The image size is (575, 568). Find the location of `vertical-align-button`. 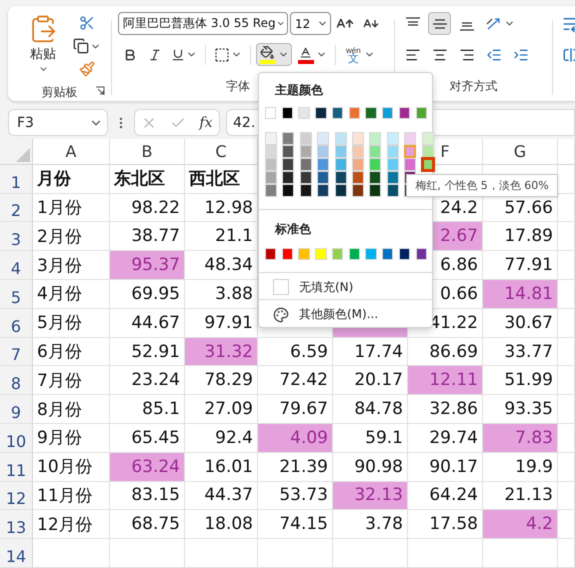

vertical-align-button is located at coordinates (439, 23).